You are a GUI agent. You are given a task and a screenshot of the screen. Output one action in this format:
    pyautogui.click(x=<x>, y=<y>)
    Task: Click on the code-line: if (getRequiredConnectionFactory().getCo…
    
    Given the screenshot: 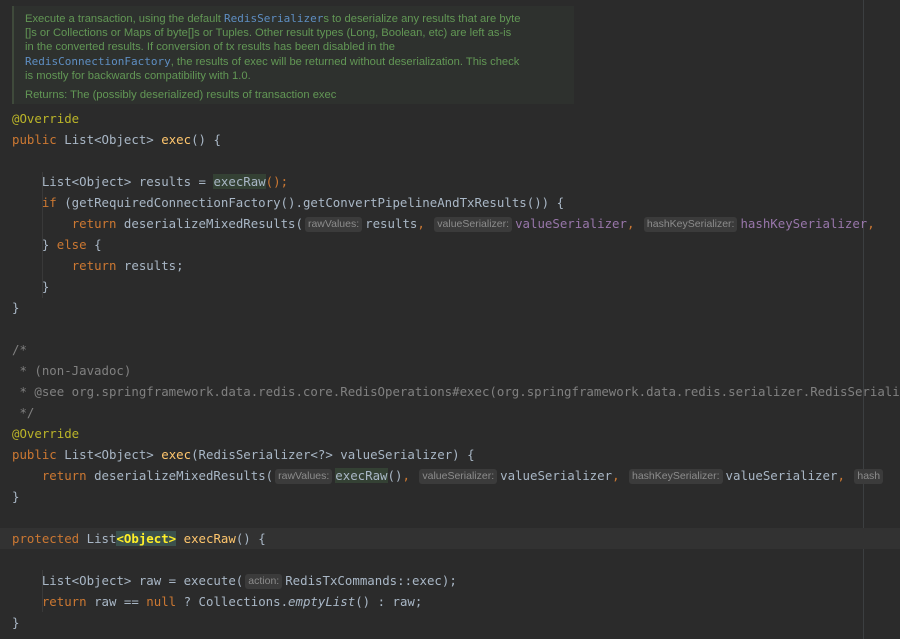 What is the action you would take?
    pyautogui.click(x=288, y=202)
    